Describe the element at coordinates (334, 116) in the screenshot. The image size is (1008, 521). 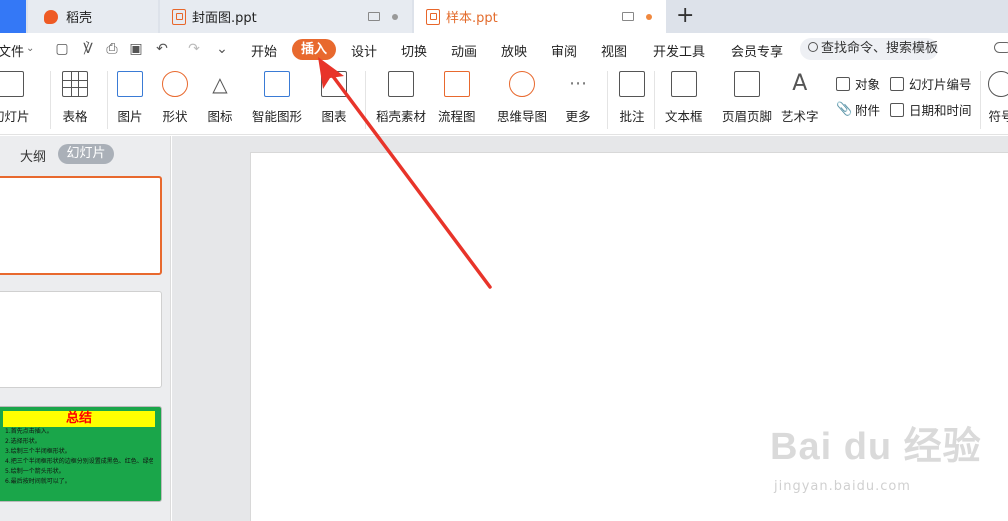
I see `chart-label: 图表` at that location.